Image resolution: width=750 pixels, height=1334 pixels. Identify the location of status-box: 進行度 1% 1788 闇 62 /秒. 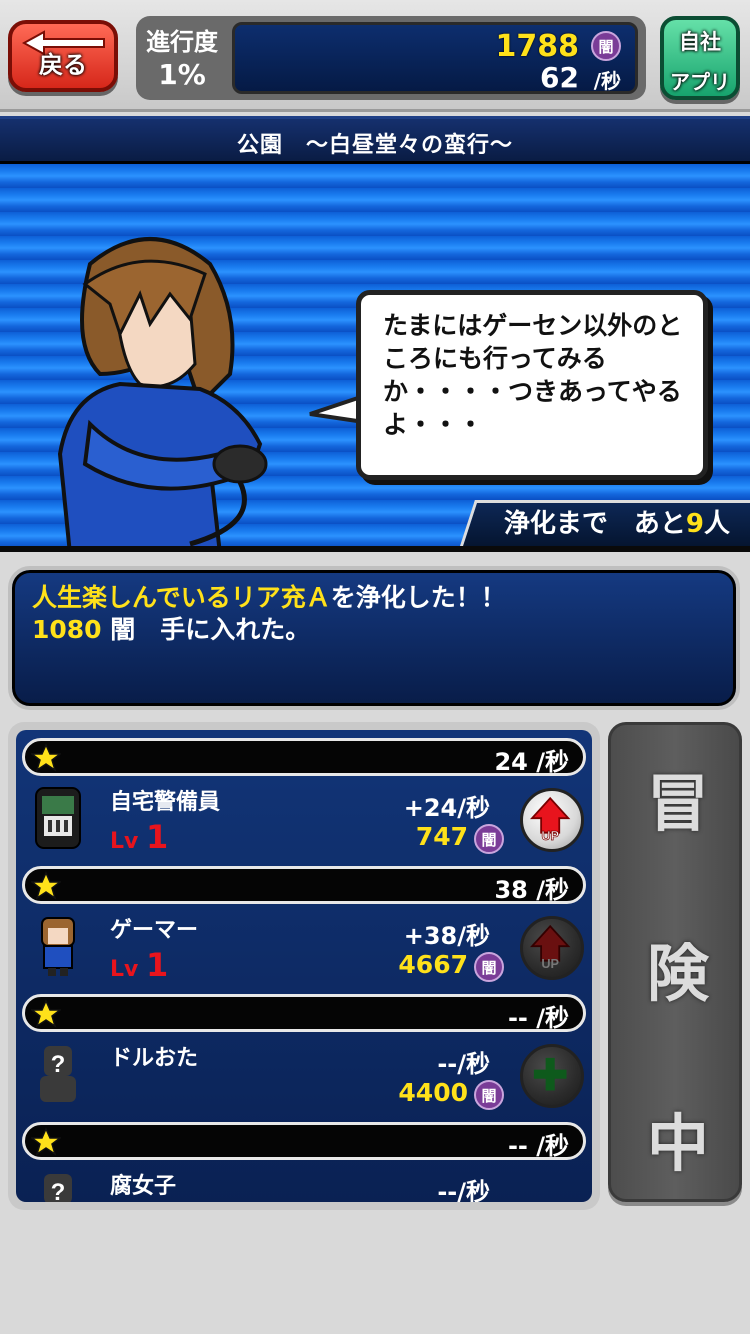
(391, 58).